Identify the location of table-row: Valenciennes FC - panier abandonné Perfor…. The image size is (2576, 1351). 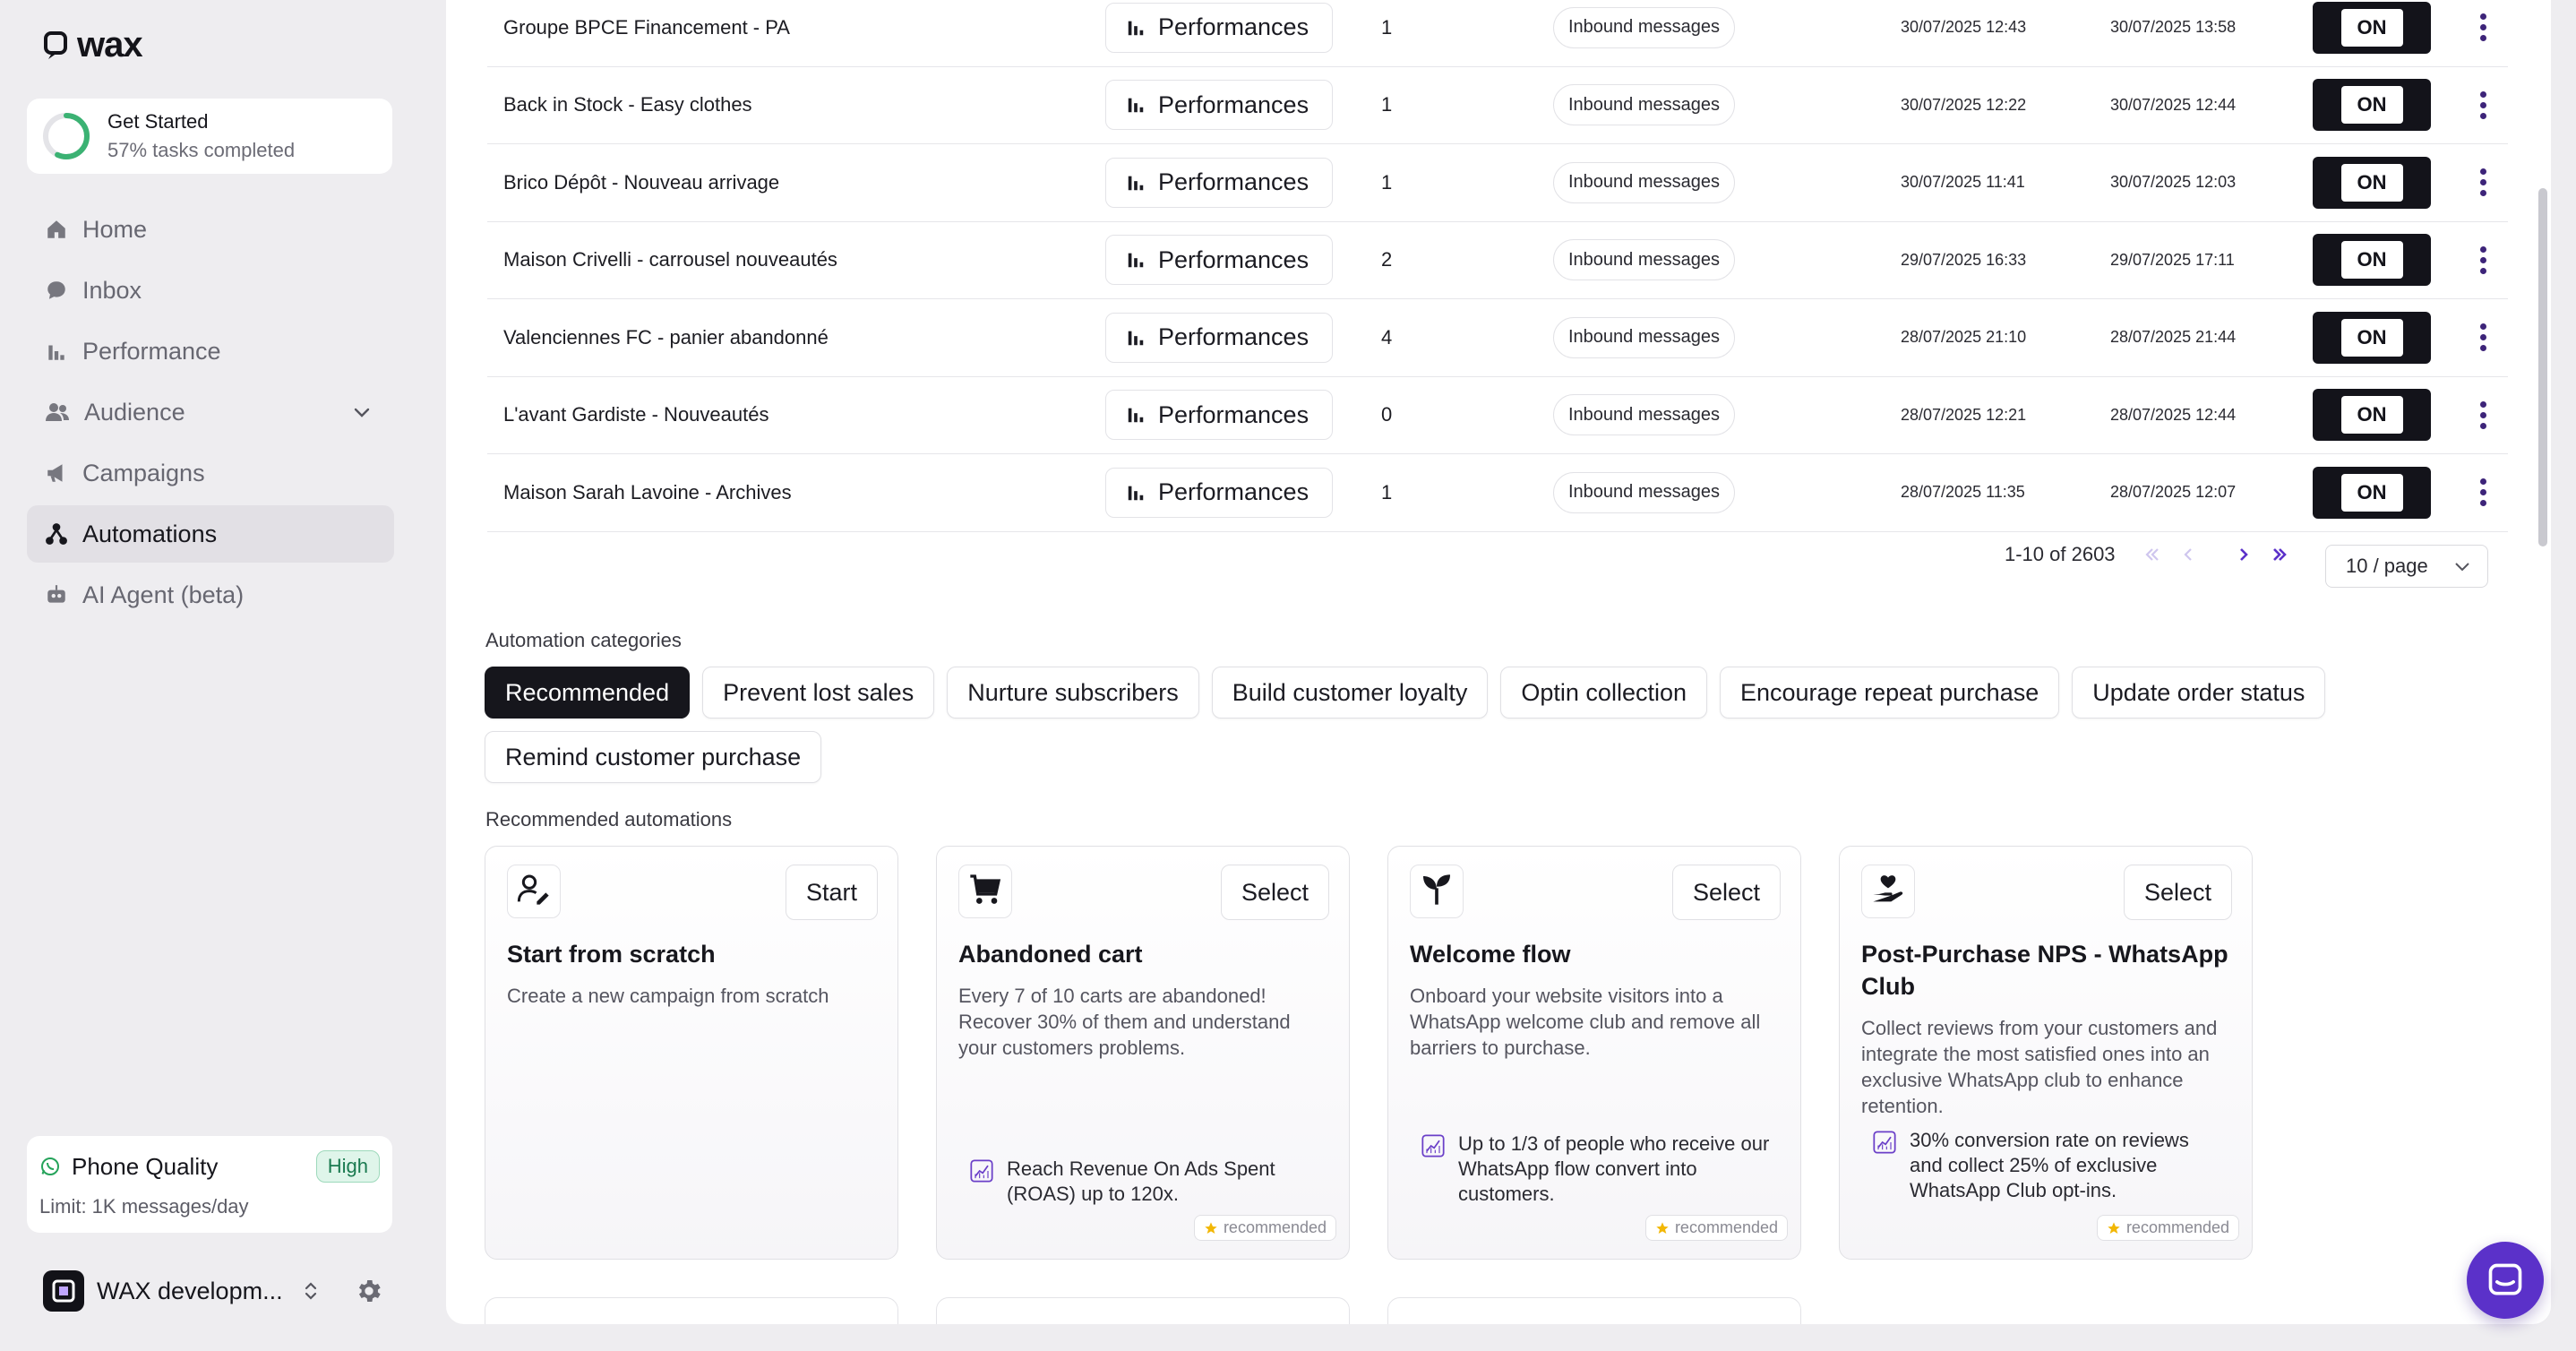
(1497, 338).